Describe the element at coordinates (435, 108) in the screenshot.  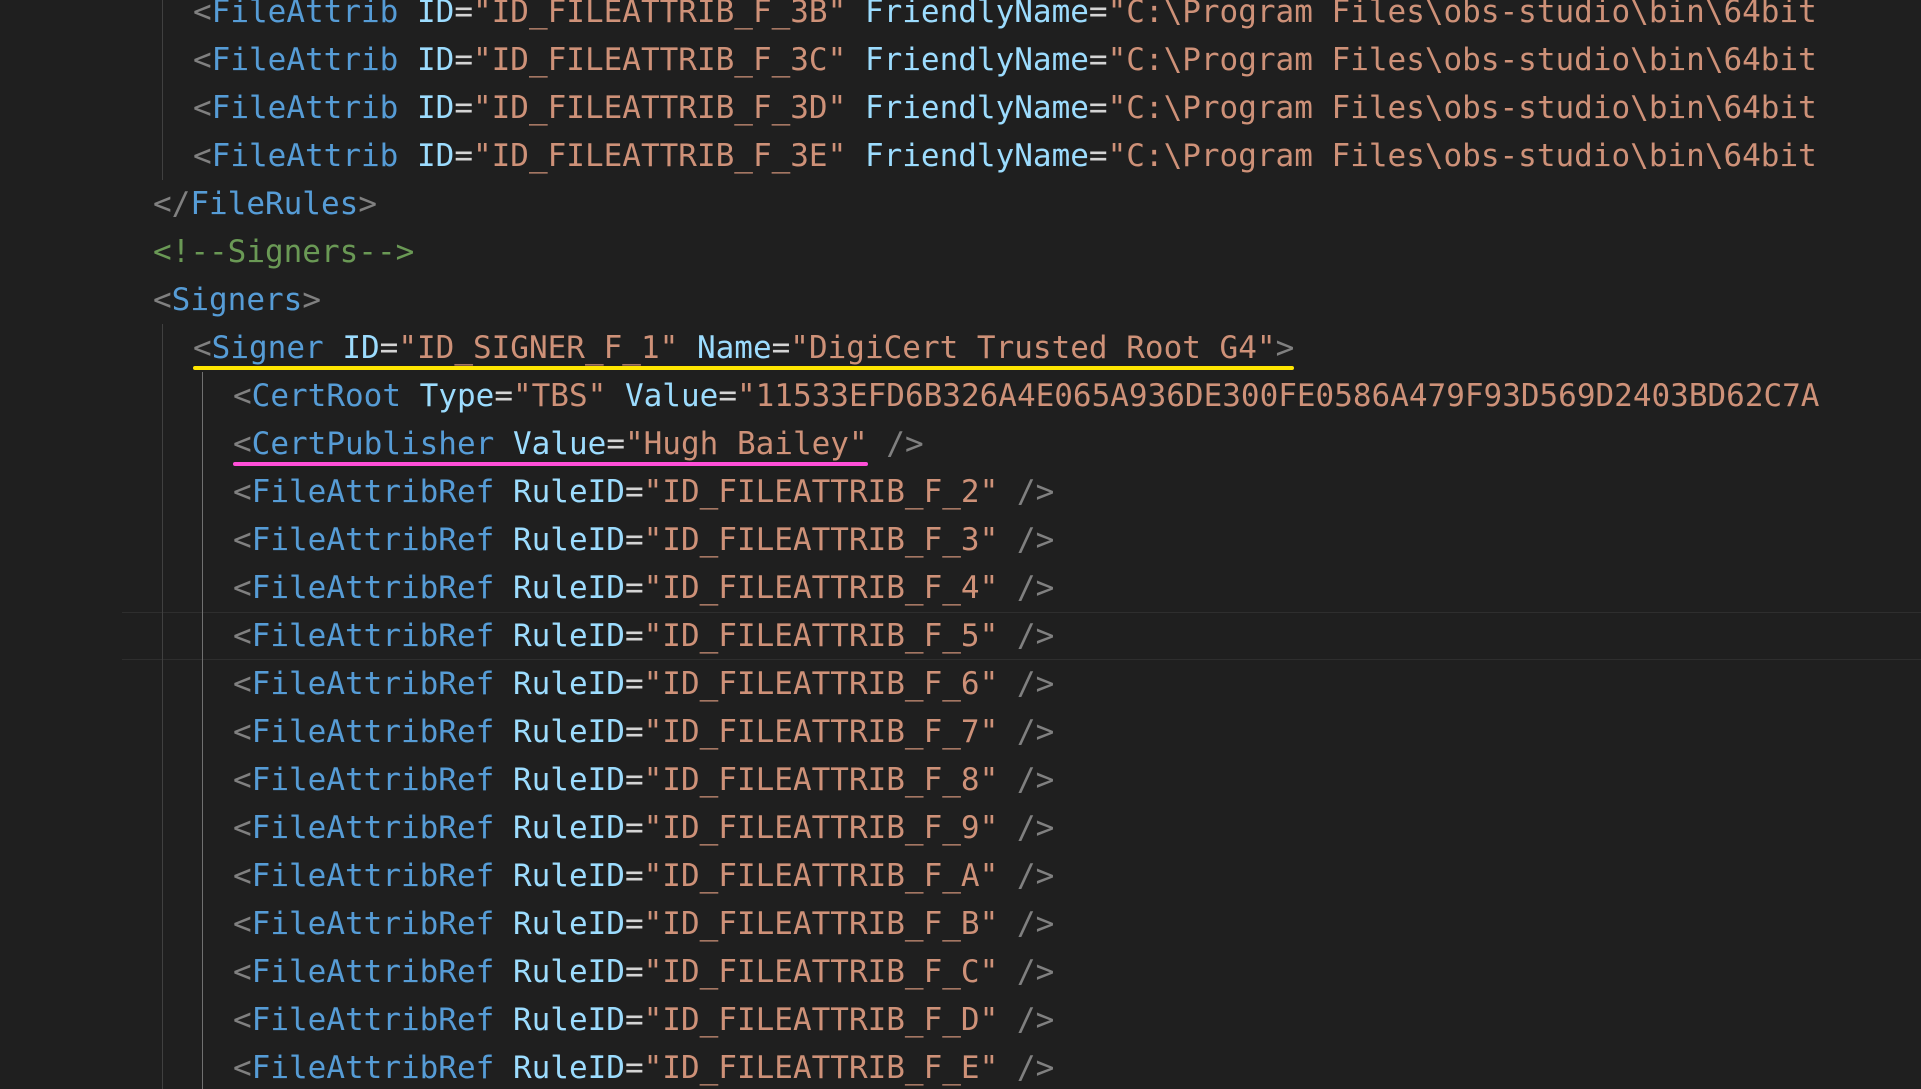
I see `code-token: ID` at that location.